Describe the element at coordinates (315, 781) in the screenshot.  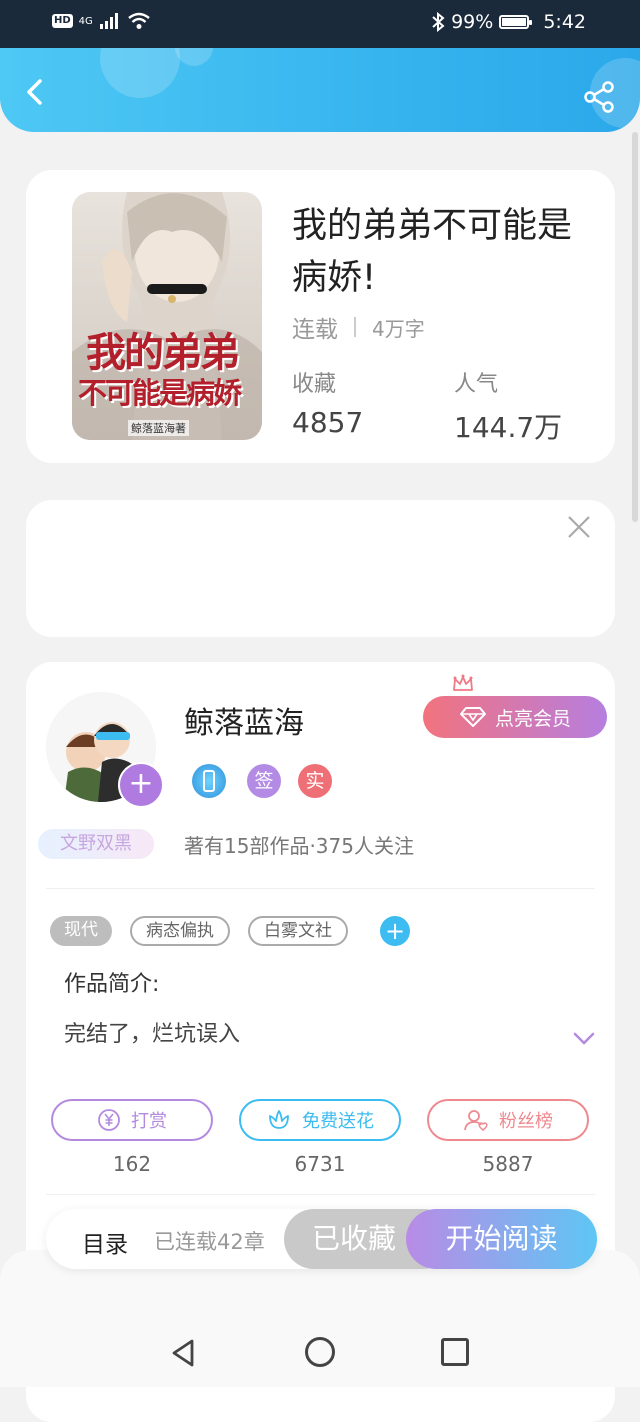
I see `real-name-badge: 实` at that location.